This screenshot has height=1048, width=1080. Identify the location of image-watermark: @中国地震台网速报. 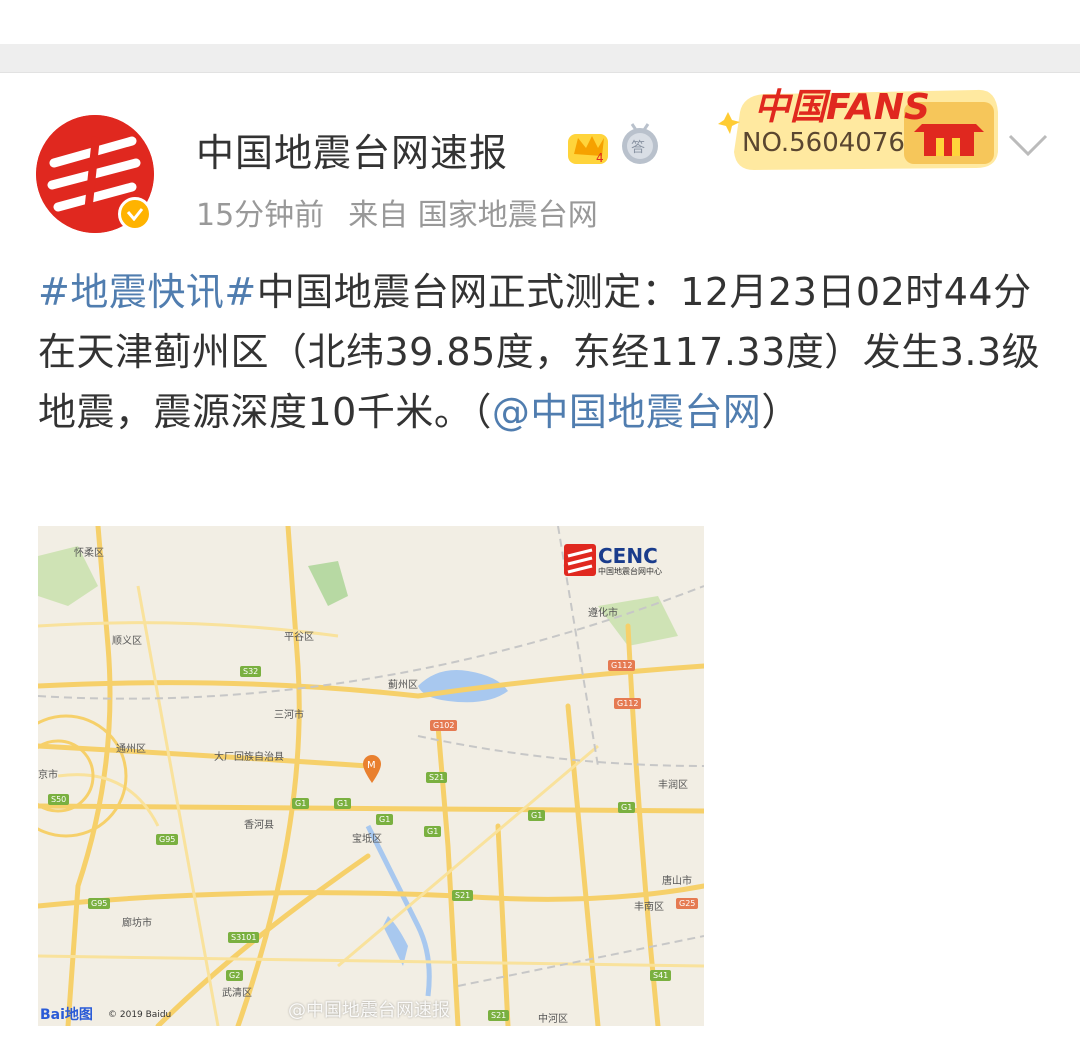
(369, 1010).